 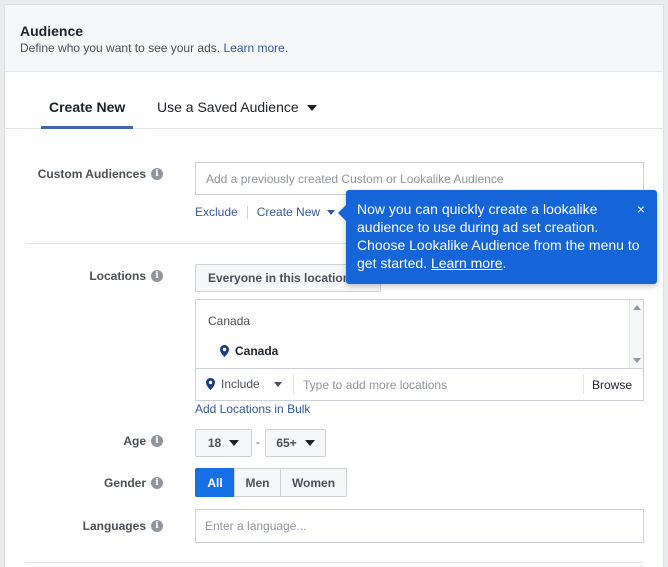 I want to click on include-divider, so click(x=293, y=384).